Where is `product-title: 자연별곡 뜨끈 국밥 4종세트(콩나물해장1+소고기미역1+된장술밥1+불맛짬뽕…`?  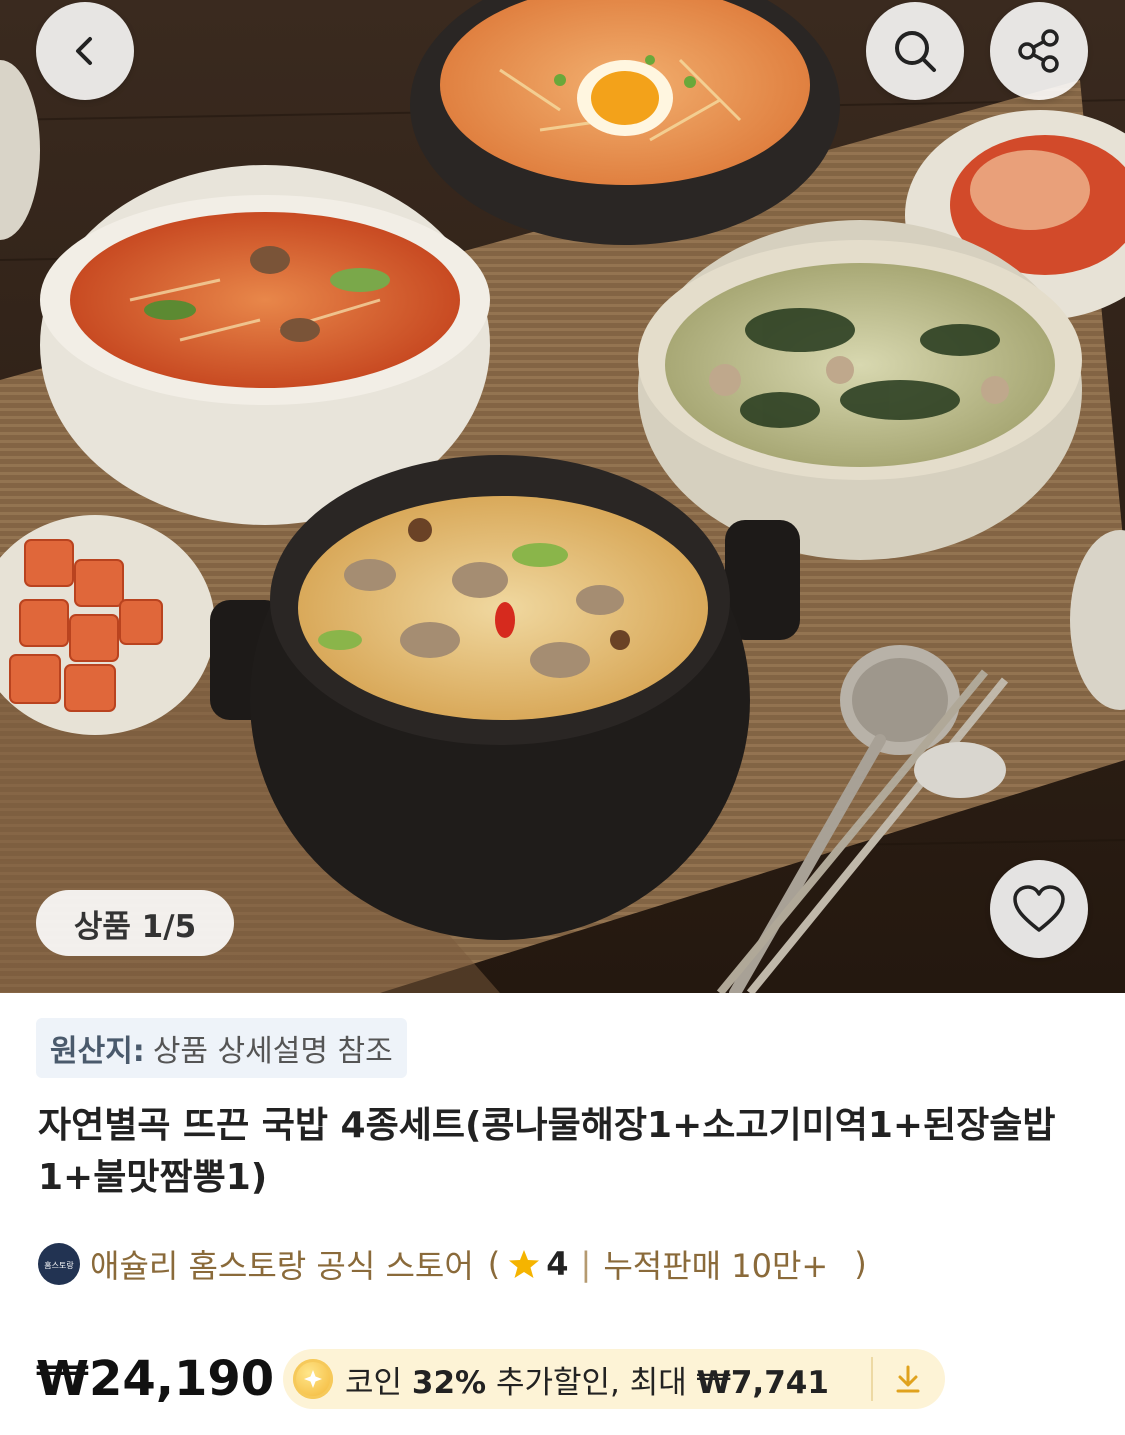 product-title: 자연별곡 뜨끈 국밥 4종세트(콩나물해장1+소고기미역1+된장술밥1+불맛짬뽕… is located at coordinates (547, 1151).